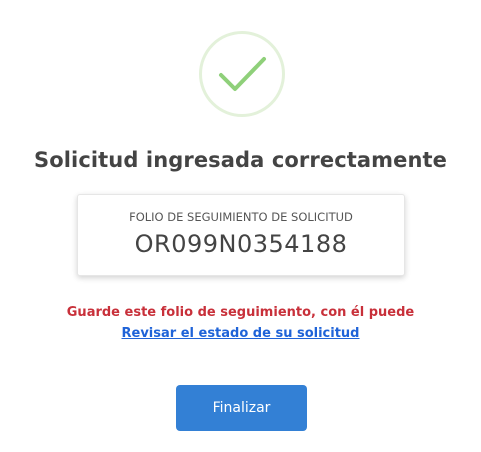 This screenshot has width=481, height=452. Describe the element at coordinates (241, 244) in the screenshot. I see `folio-number: OR099N0354188` at that location.